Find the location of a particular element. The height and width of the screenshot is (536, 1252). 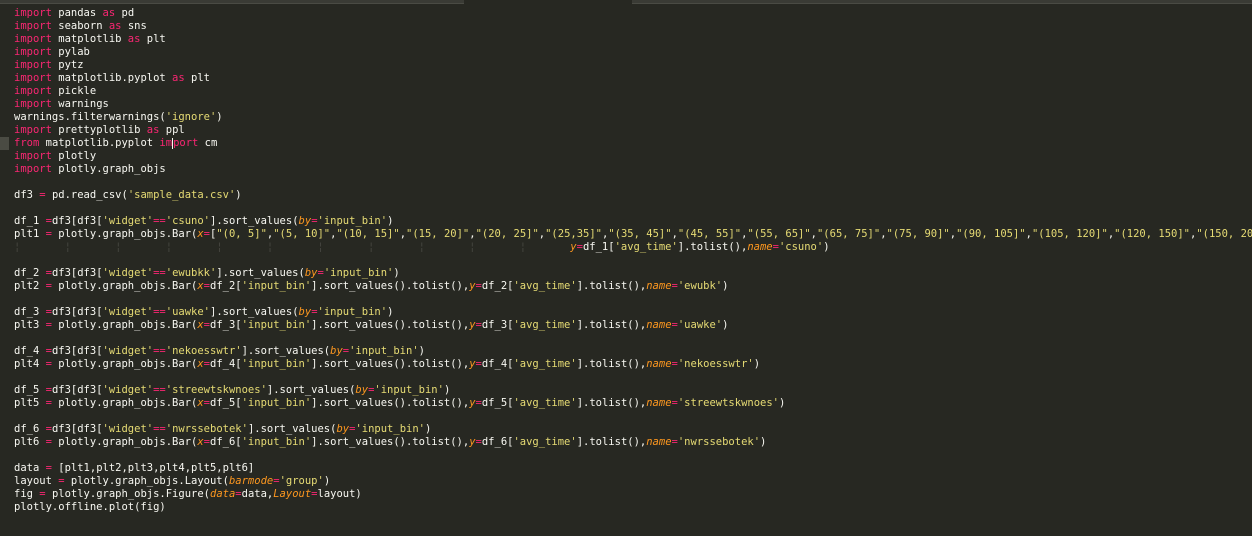

code-text: df_4 is located at coordinates (30, 351).